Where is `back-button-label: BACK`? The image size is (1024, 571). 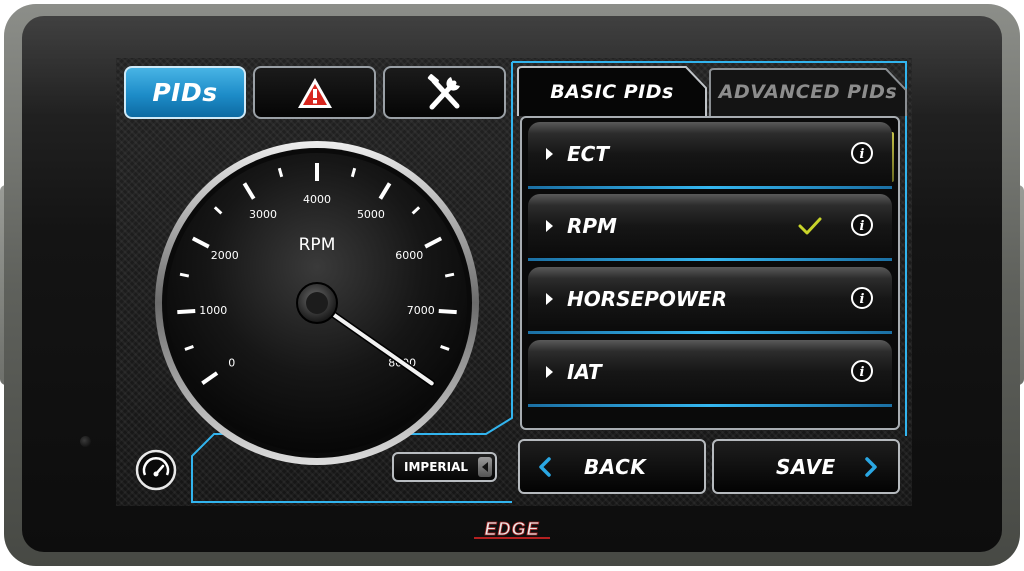
back-button-label: BACK is located at coordinates (615, 466).